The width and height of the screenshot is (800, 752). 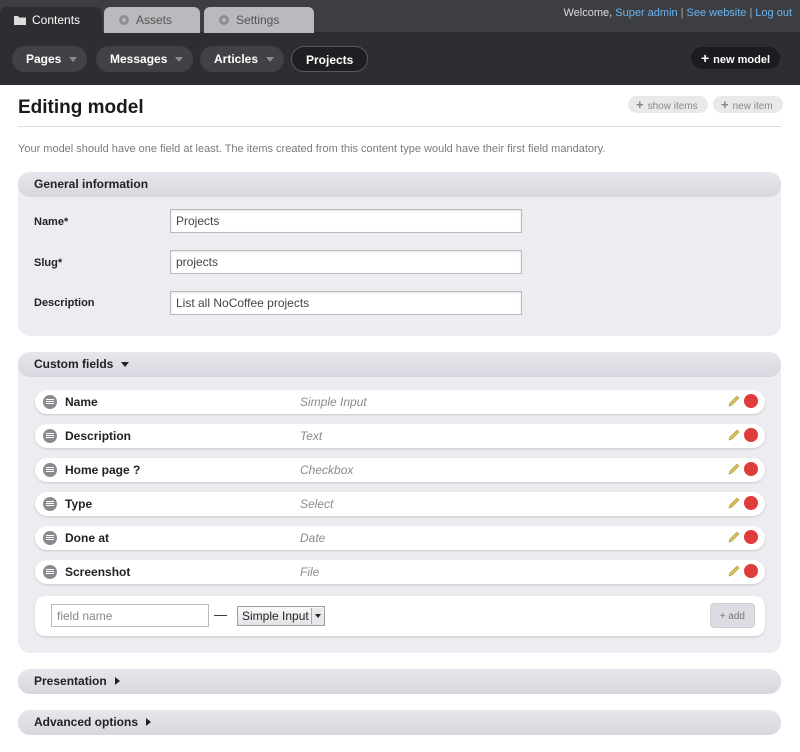 What do you see at coordinates (313, 538) in the screenshot?
I see `field-type: Date` at bounding box center [313, 538].